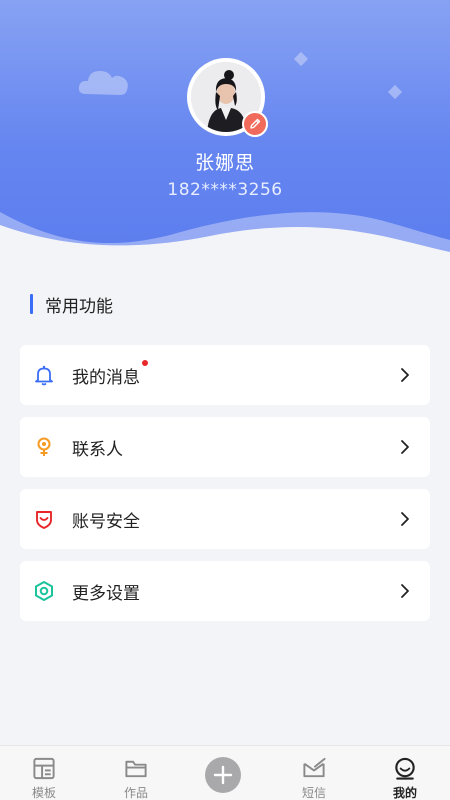 The height and width of the screenshot is (800, 450). Describe the element at coordinates (225, 447) in the screenshot. I see `menu-item-contacts: 联系人` at that location.